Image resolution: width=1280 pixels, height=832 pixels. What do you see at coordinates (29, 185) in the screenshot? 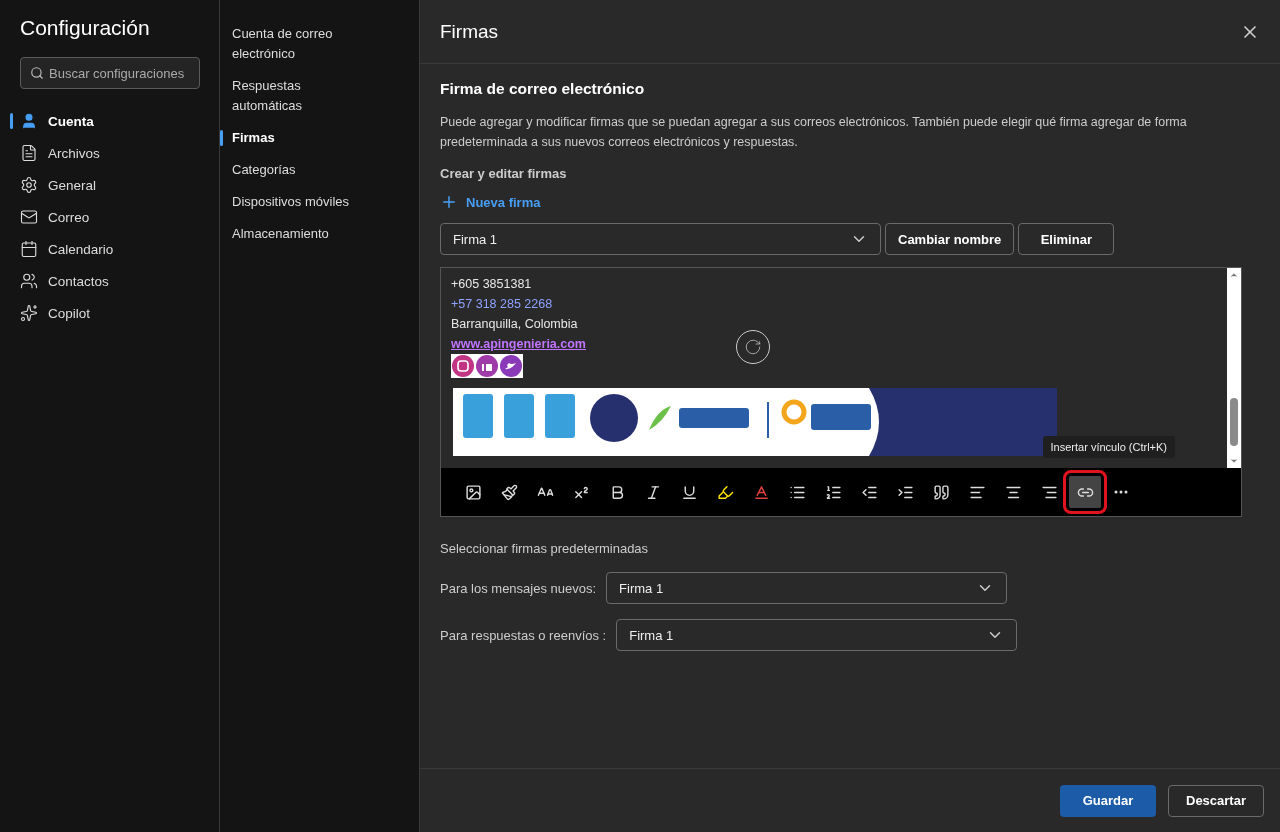
I see `gear-icon` at bounding box center [29, 185].